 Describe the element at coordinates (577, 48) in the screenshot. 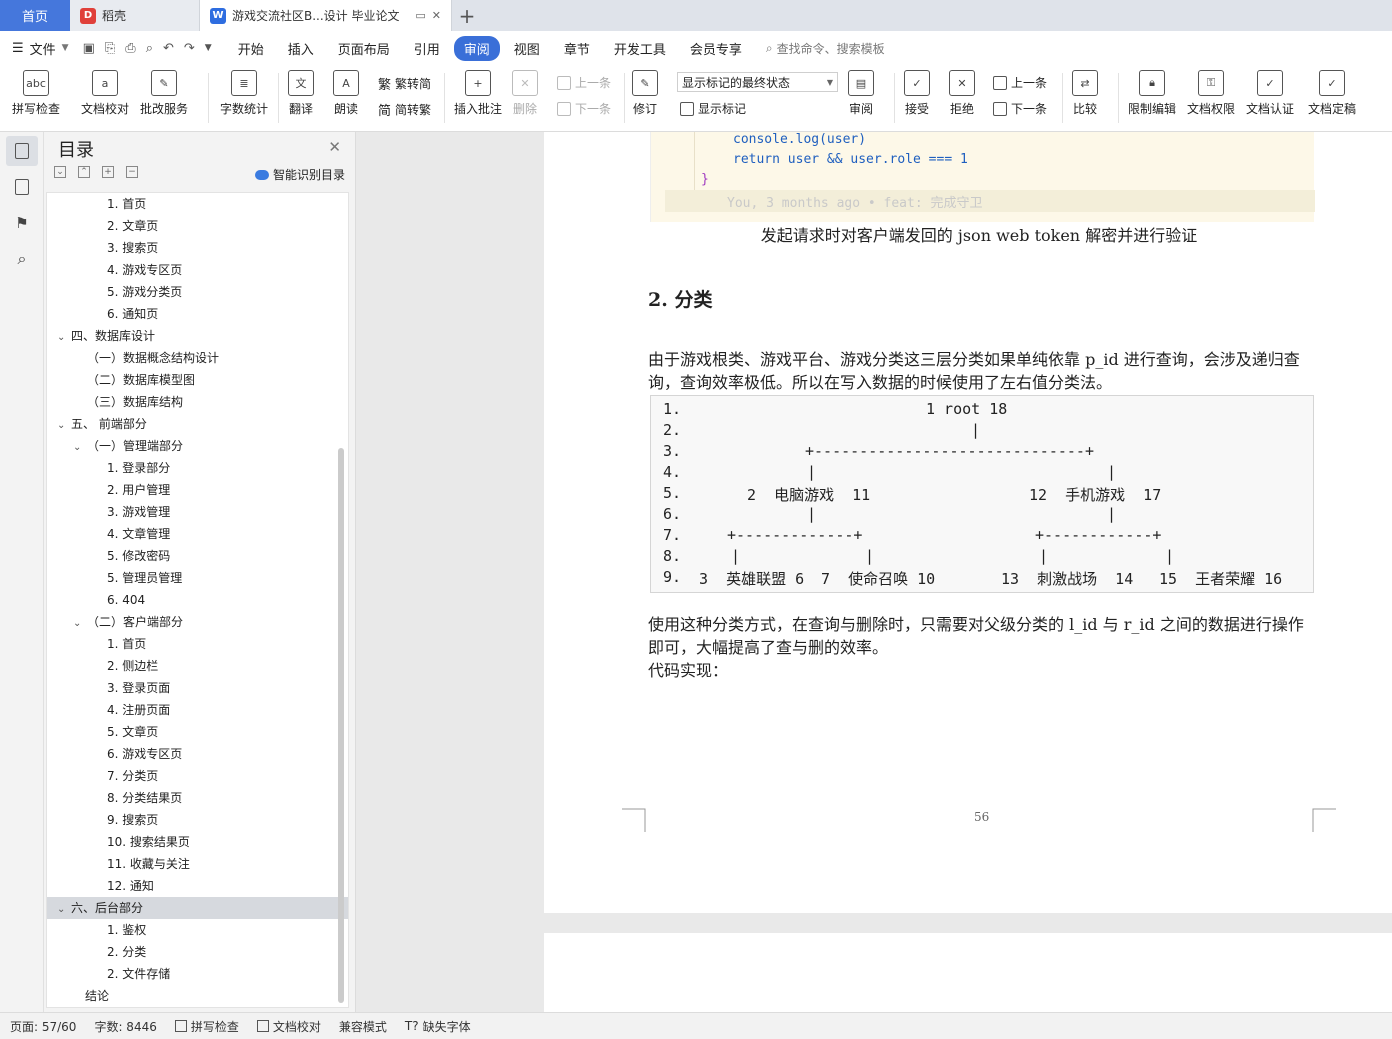

I see `menu-chapter: 章节` at that location.